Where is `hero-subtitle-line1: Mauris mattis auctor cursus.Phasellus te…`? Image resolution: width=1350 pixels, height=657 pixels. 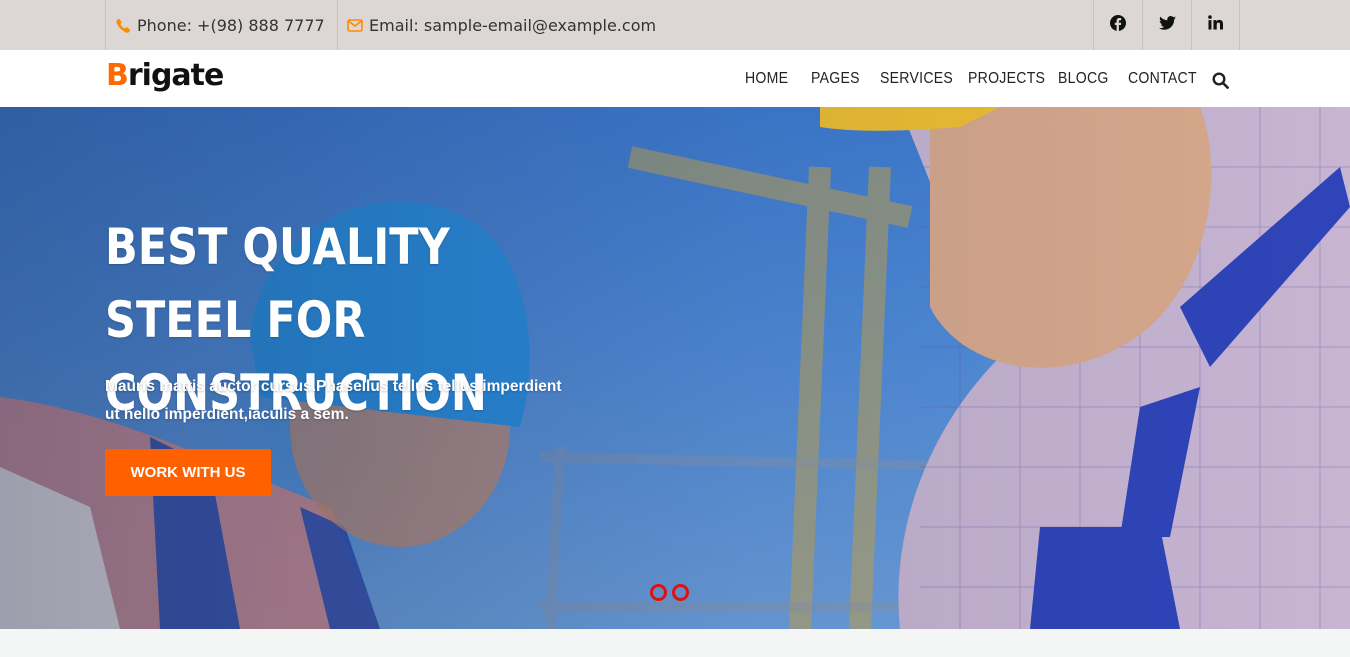 hero-subtitle-line1: Mauris mattis auctor cursus.Phasellus te… is located at coordinates (333, 386).